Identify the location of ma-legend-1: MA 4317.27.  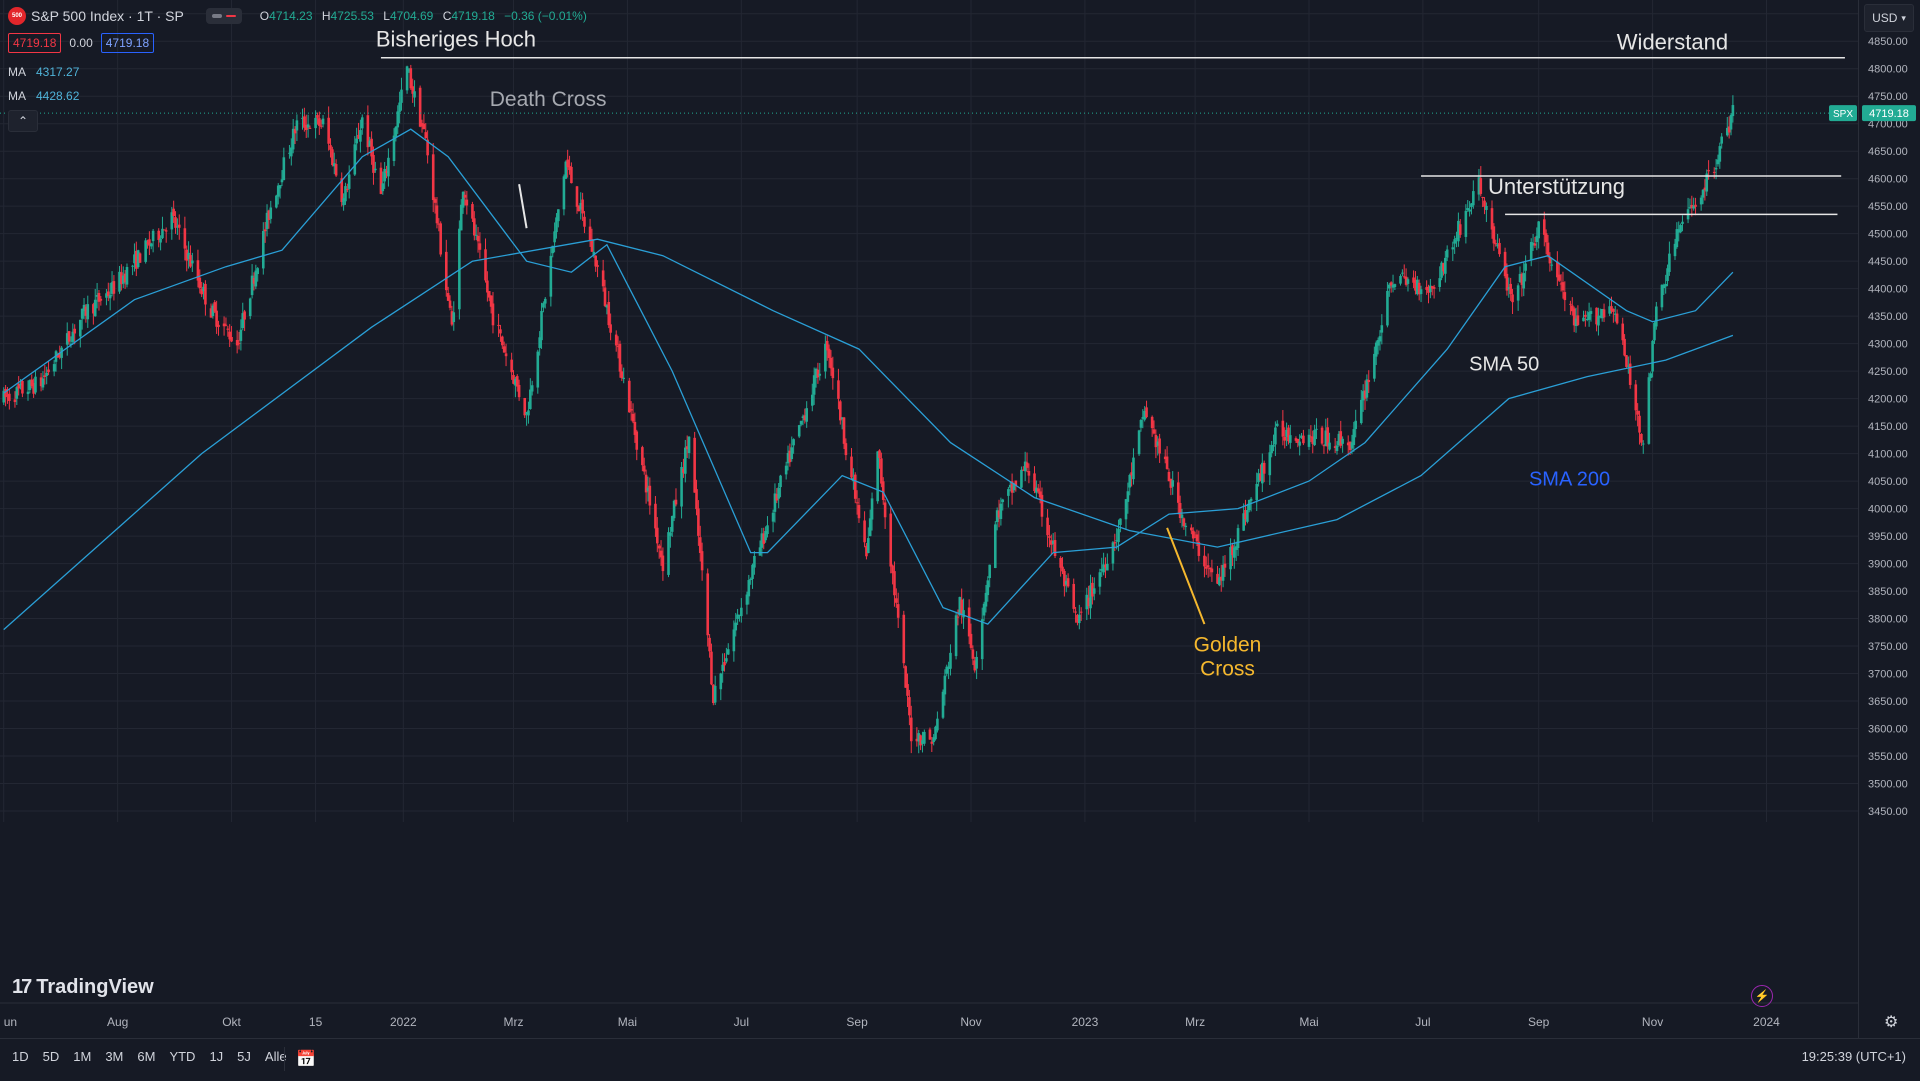
(43, 72).